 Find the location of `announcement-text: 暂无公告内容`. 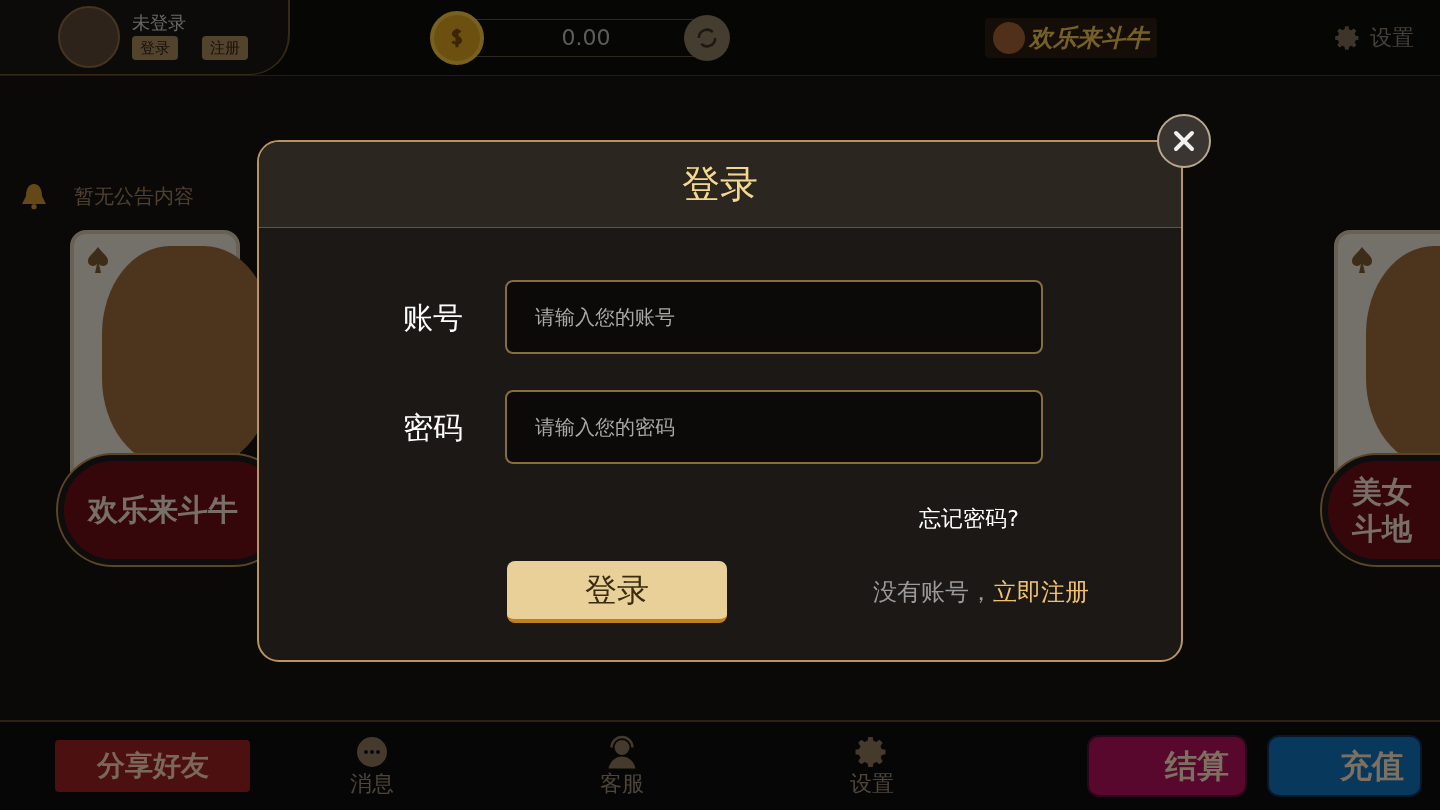

announcement-text: 暂无公告内容 is located at coordinates (134, 196).